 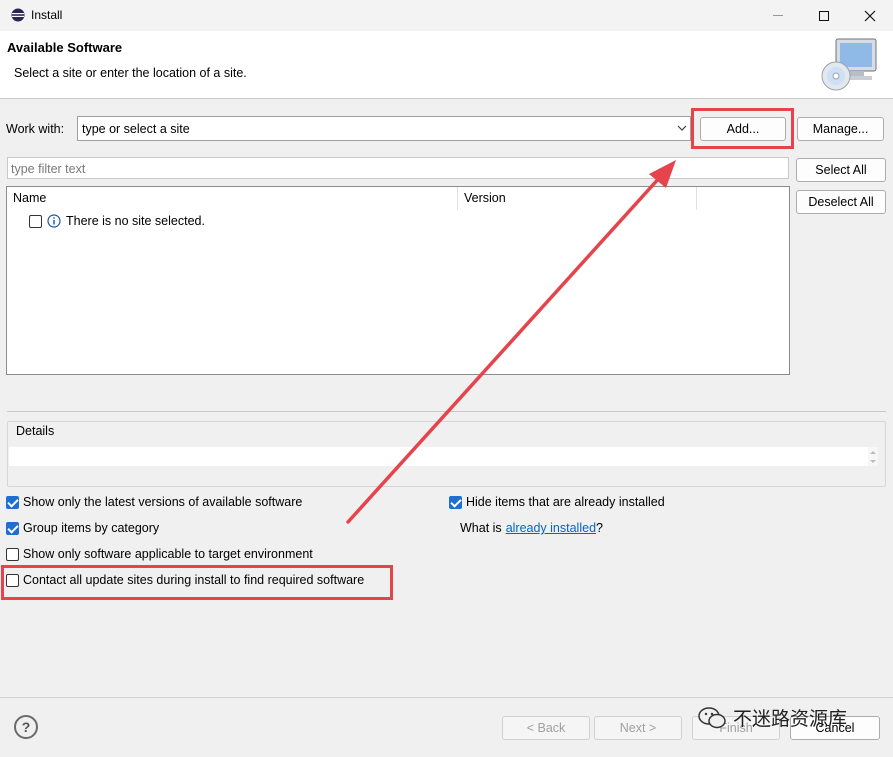 What do you see at coordinates (873, 461) in the screenshot?
I see `scroll-down-icon` at bounding box center [873, 461].